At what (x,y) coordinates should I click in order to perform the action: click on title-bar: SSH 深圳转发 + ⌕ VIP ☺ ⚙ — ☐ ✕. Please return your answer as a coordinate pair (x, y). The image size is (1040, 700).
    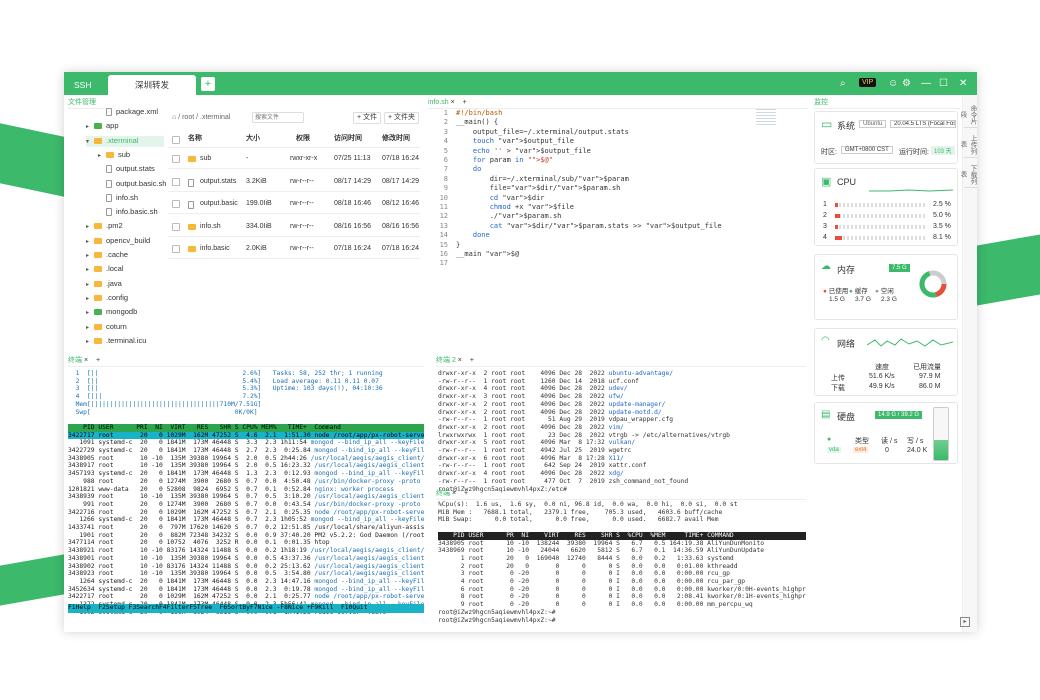
    Looking at the image, I should click on (520, 83).